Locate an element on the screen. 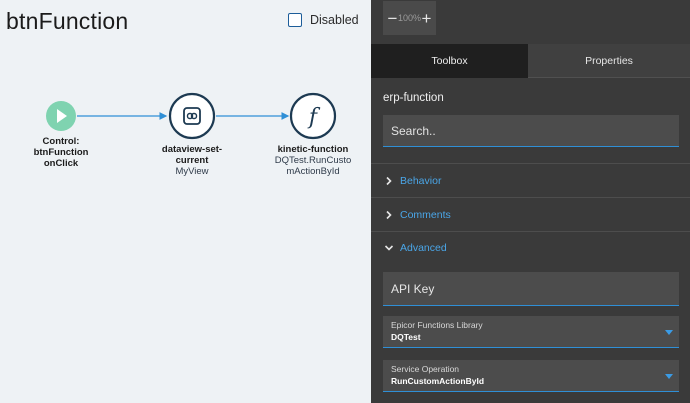 This screenshot has height=403, width=690. section-comments: Comments is located at coordinates (417, 215).